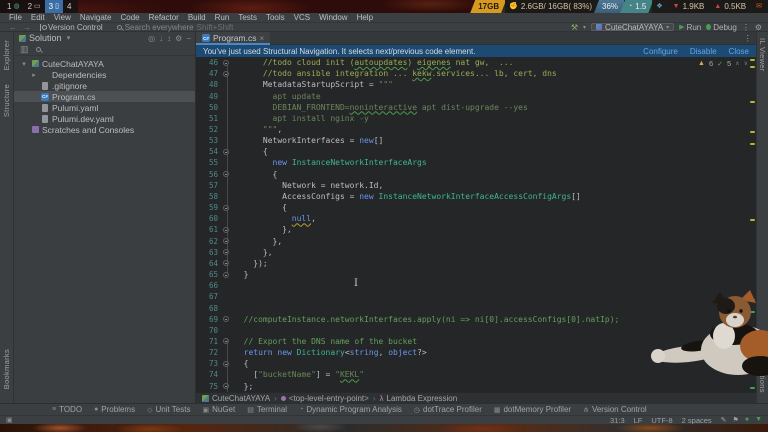 The height and width of the screenshot is (432, 768). What do you see at coordinates (233, 38) in the screenshot?
I see `tab-program-cs: C# Program.cs ×` at bounding box center [233, 38].